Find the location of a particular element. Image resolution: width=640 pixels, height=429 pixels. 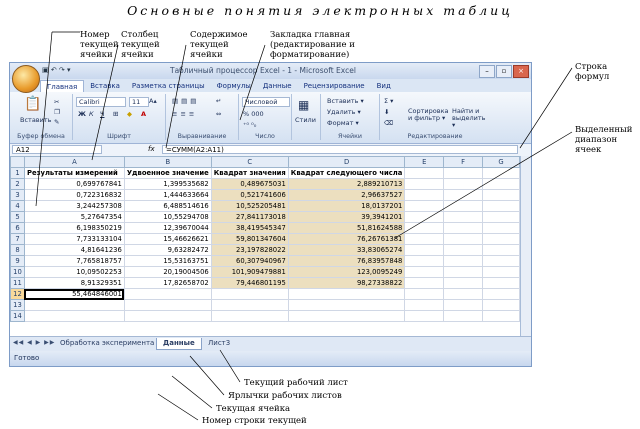

wrap-text-icon: ↵ is located at coordinates (218, 101).